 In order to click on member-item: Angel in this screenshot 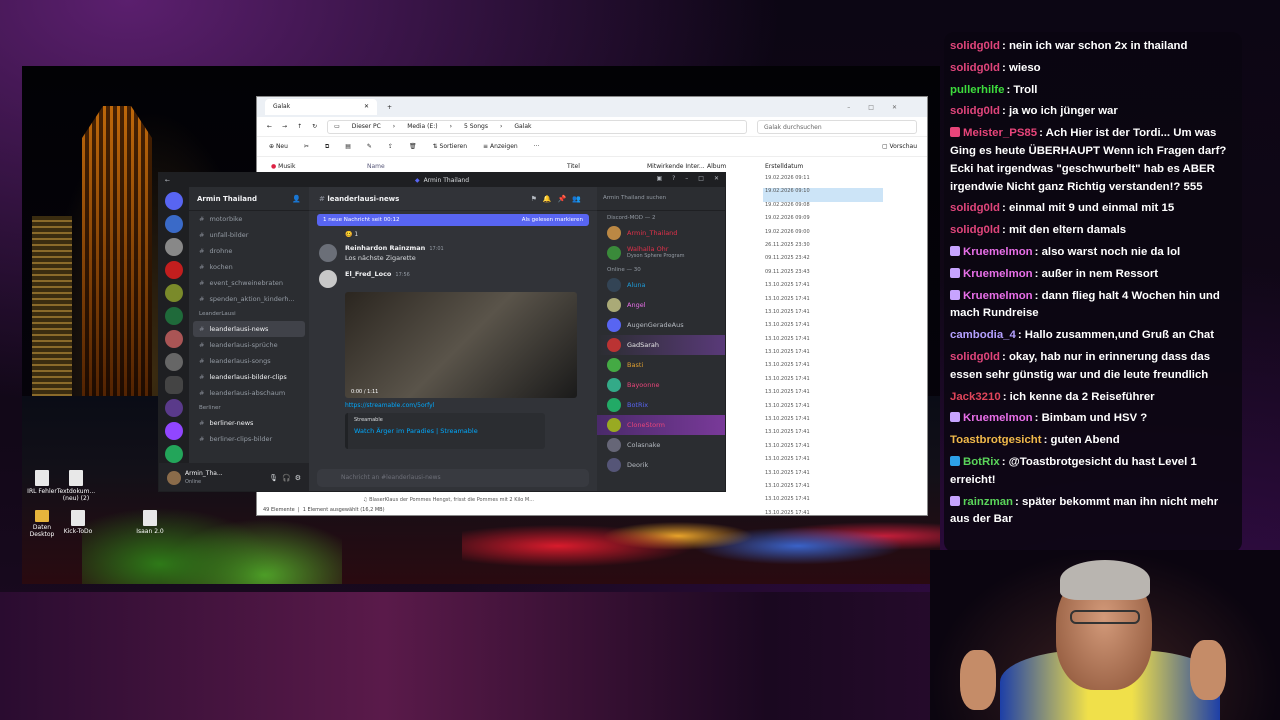, I will do `click(661, 305)`.